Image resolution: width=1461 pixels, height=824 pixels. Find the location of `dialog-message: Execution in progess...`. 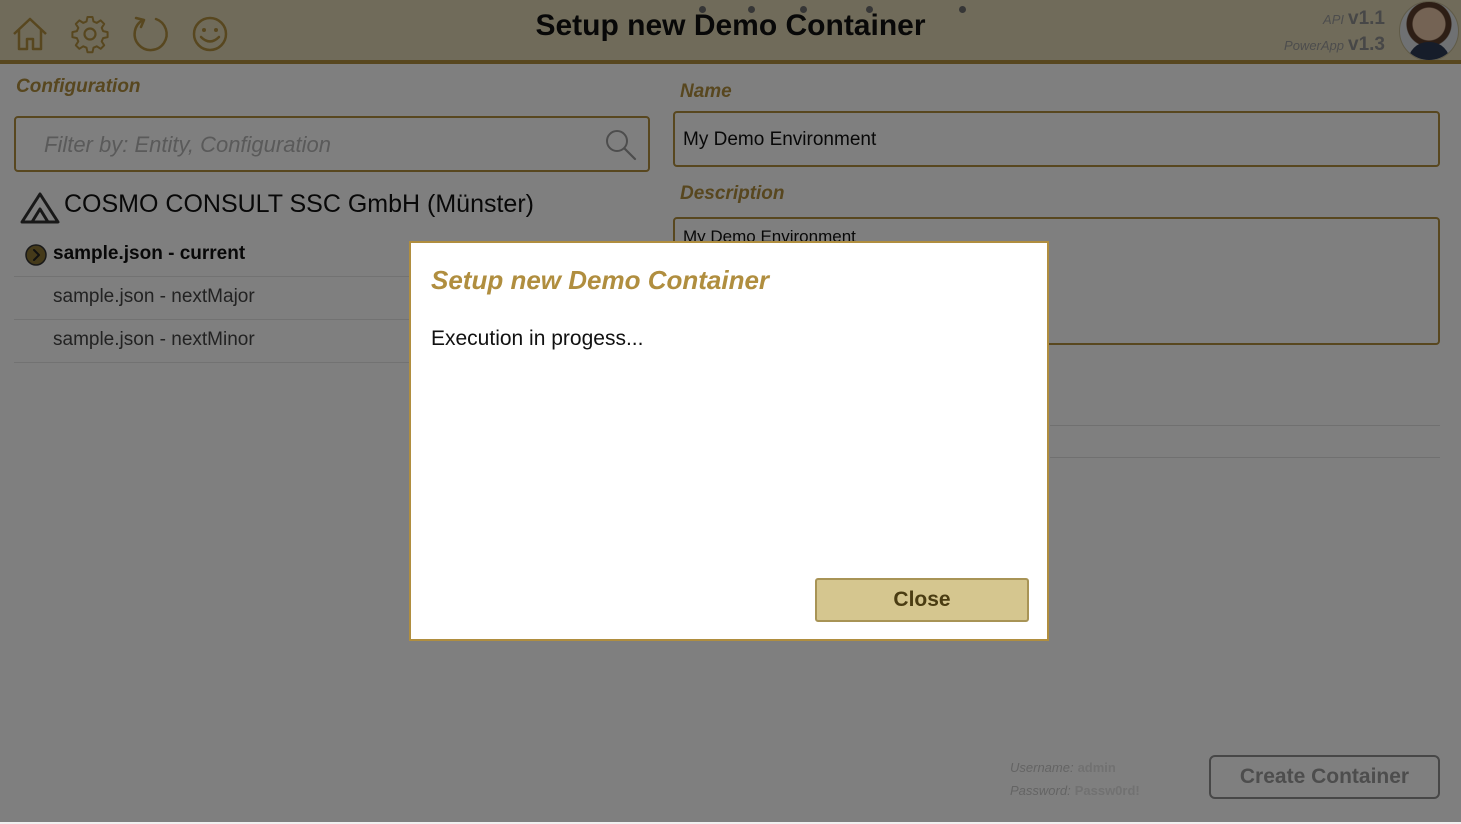

dialog-message: Execution in progess... is located at coordinates (537, 338).